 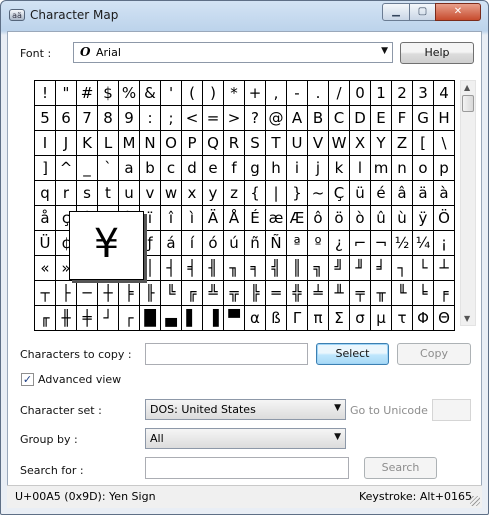 What do you see at coordinates (276, 143) in the screenshot?
I see `character-cell: T` at bounding box center [276, 143].